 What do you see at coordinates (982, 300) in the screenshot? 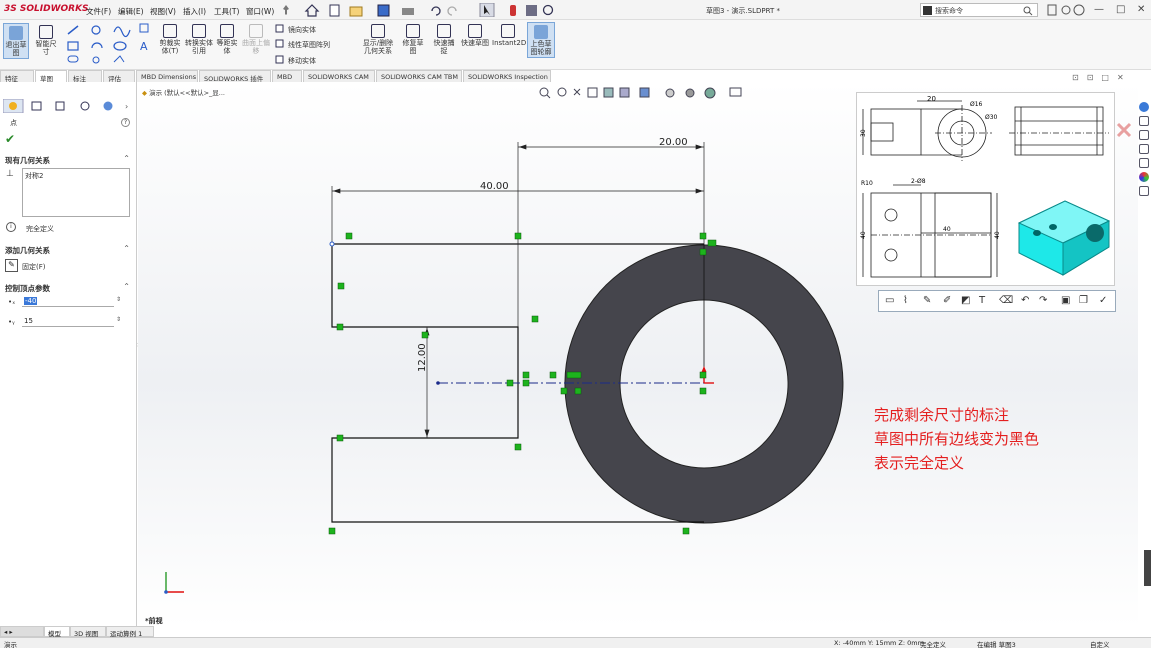
I see `text-icon: T` at bounding box center [982, 300].